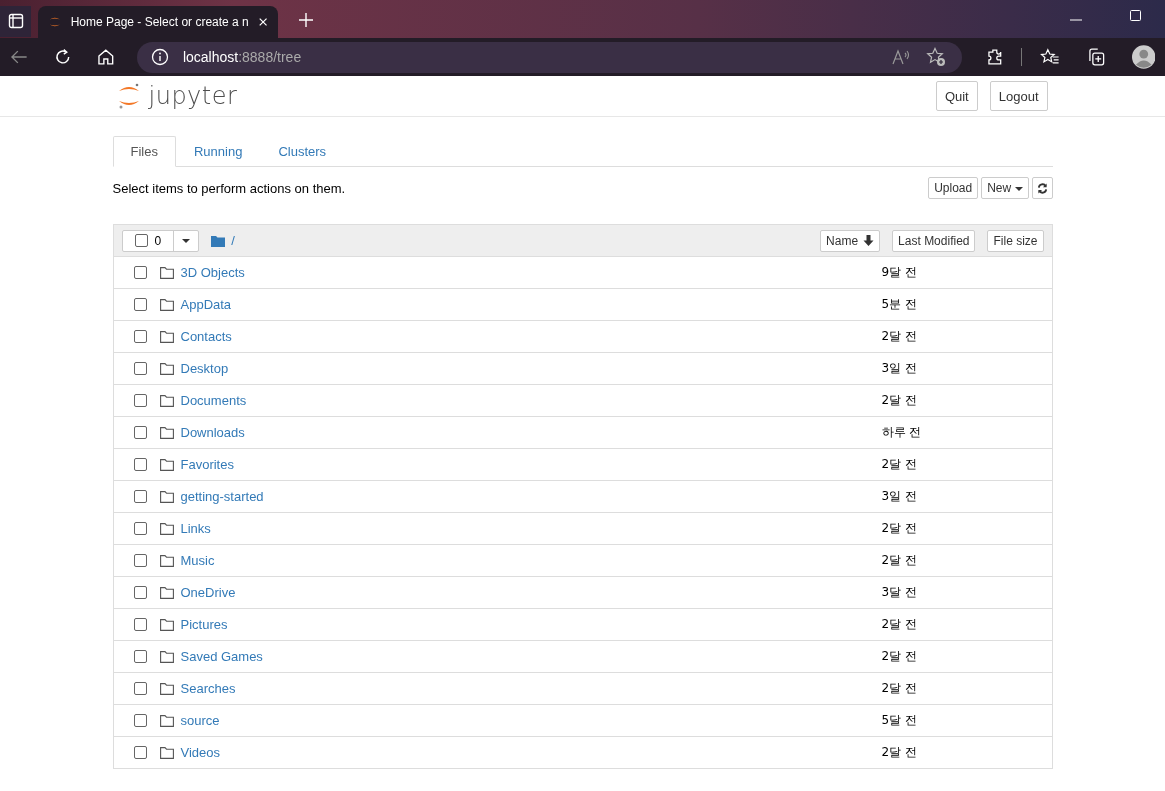 The height and width of the screenshot is (791, 1165). What do you see at coordinates (899, 304) in the screenshot?
I see `modified-time: 5분 전` at bounding box center [899, 304].